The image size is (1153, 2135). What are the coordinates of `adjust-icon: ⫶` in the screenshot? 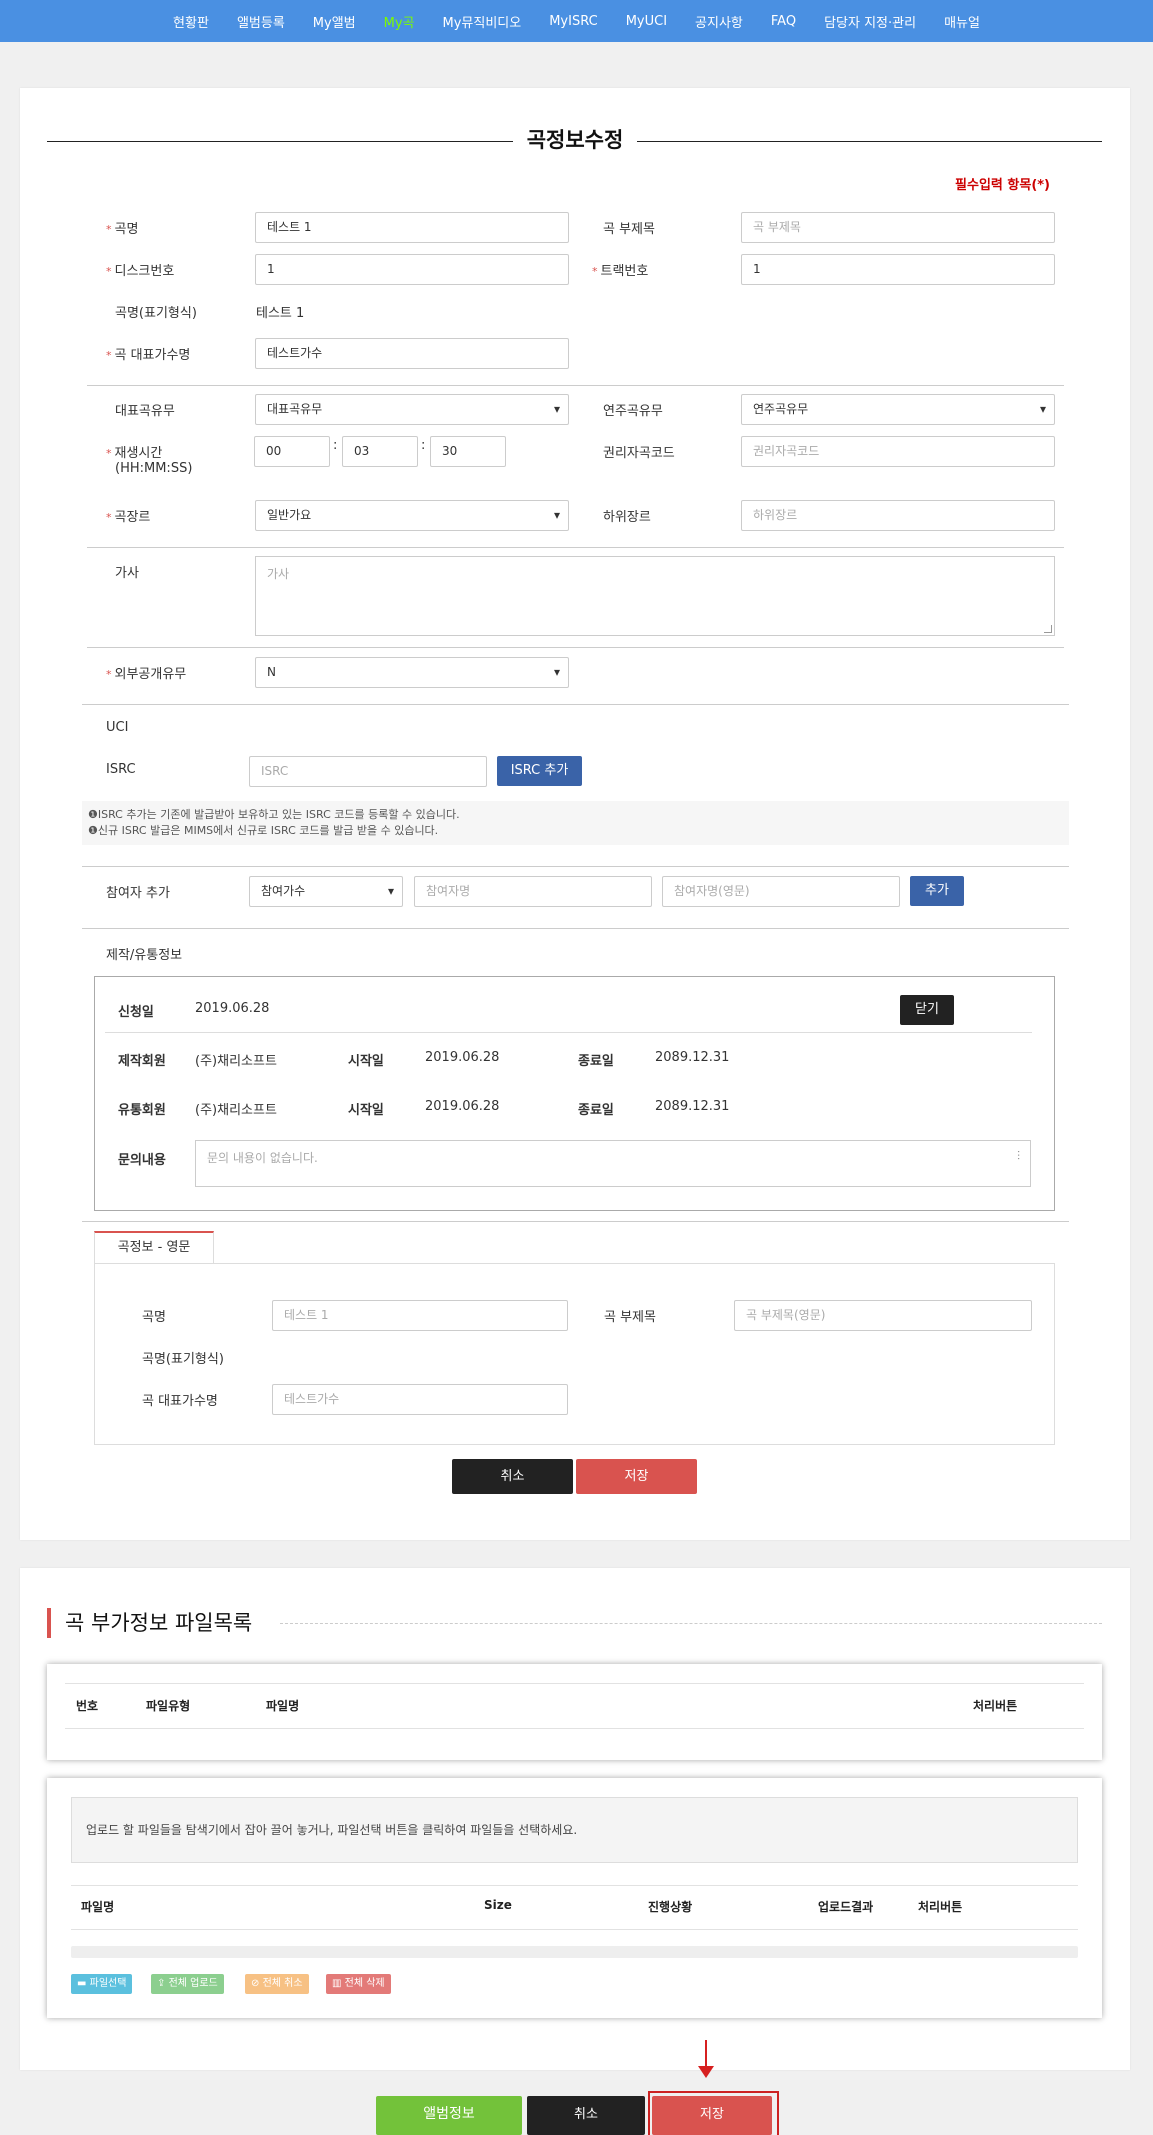 It's located at (1018, 1156).